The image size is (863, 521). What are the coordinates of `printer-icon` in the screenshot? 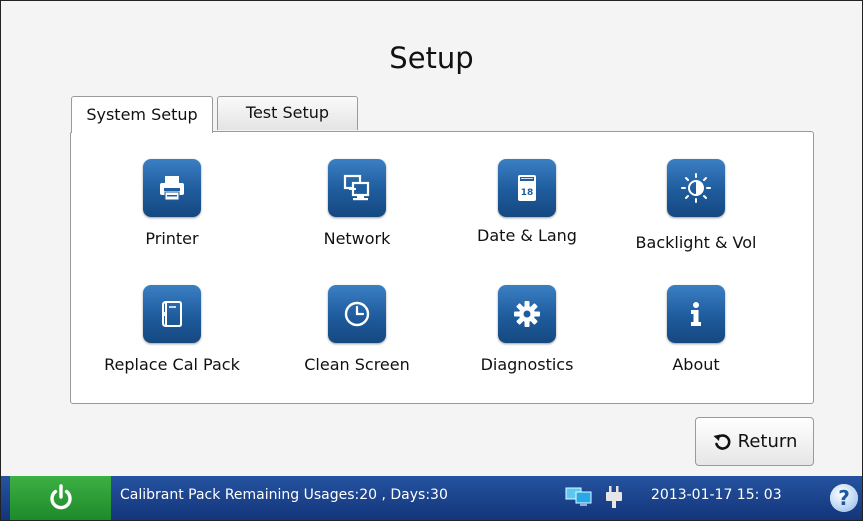 It's located at (172, 188).